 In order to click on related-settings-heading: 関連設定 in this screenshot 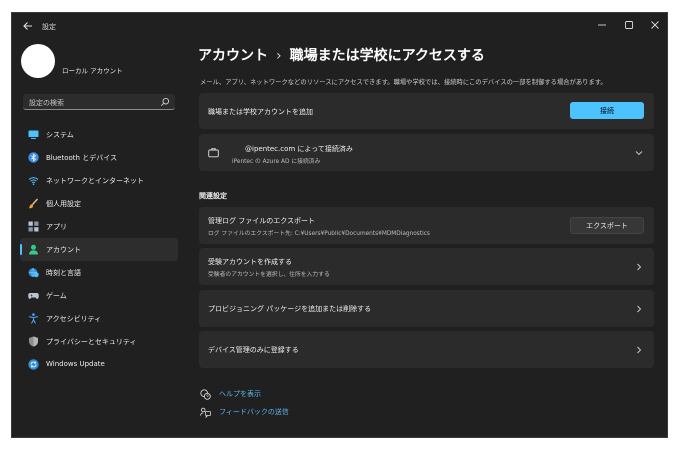, I will do `click(213, 196)`.